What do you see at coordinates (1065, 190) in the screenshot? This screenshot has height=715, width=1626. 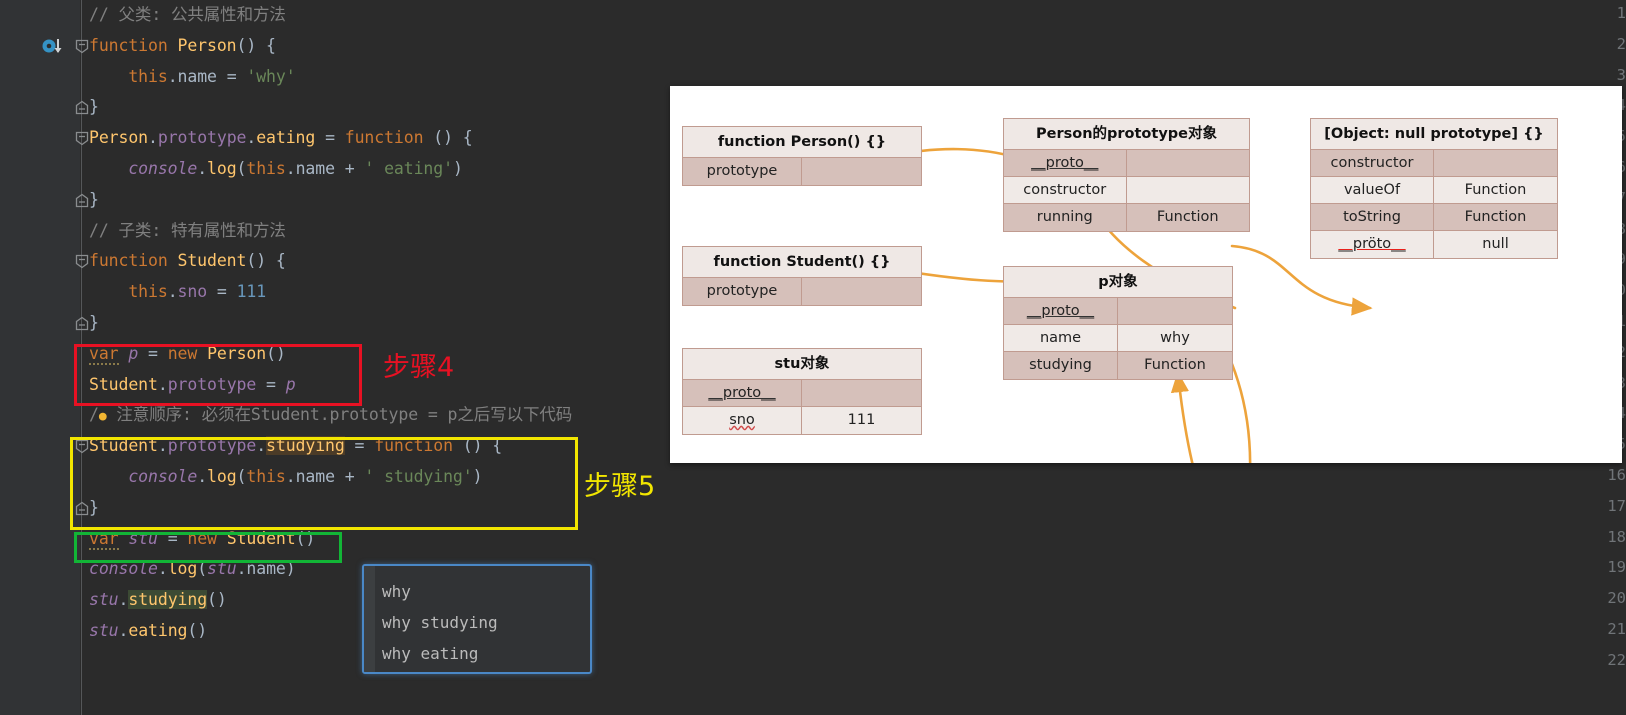 I see `diagram-row-key: constructor` at bounding box center [1065, 190].